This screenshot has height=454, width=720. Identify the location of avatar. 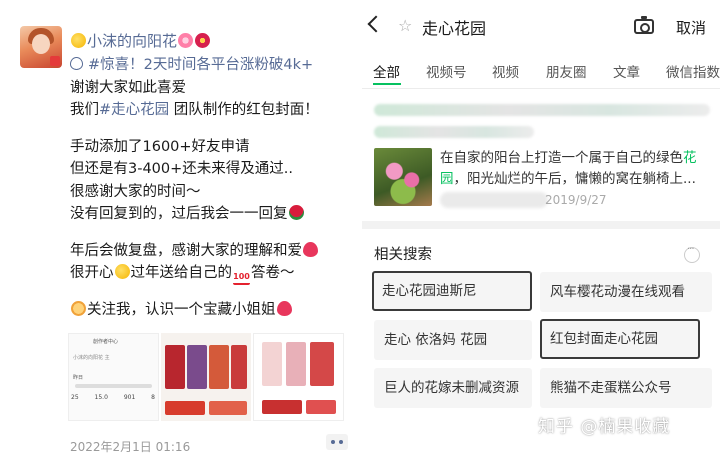
(41, 47).